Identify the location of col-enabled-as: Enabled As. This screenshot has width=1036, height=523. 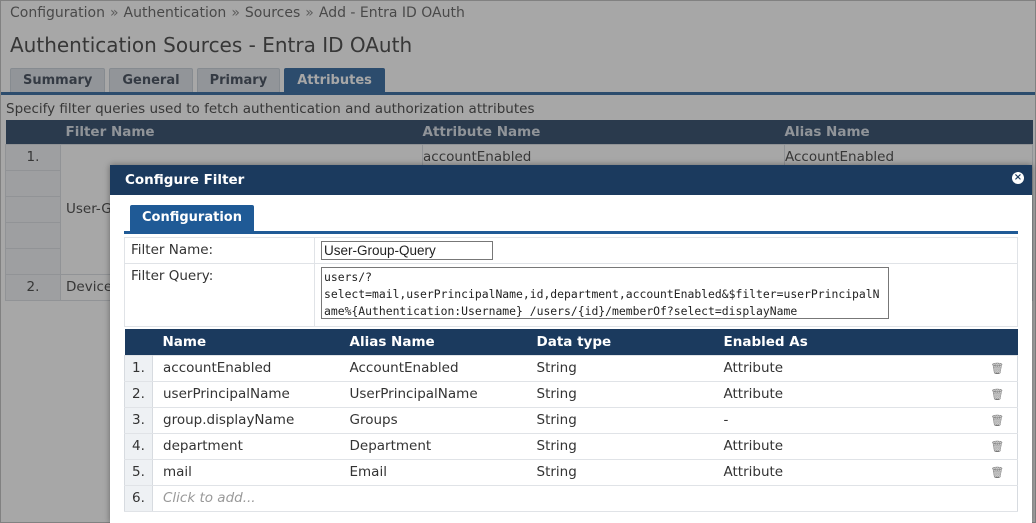
(845, 342).